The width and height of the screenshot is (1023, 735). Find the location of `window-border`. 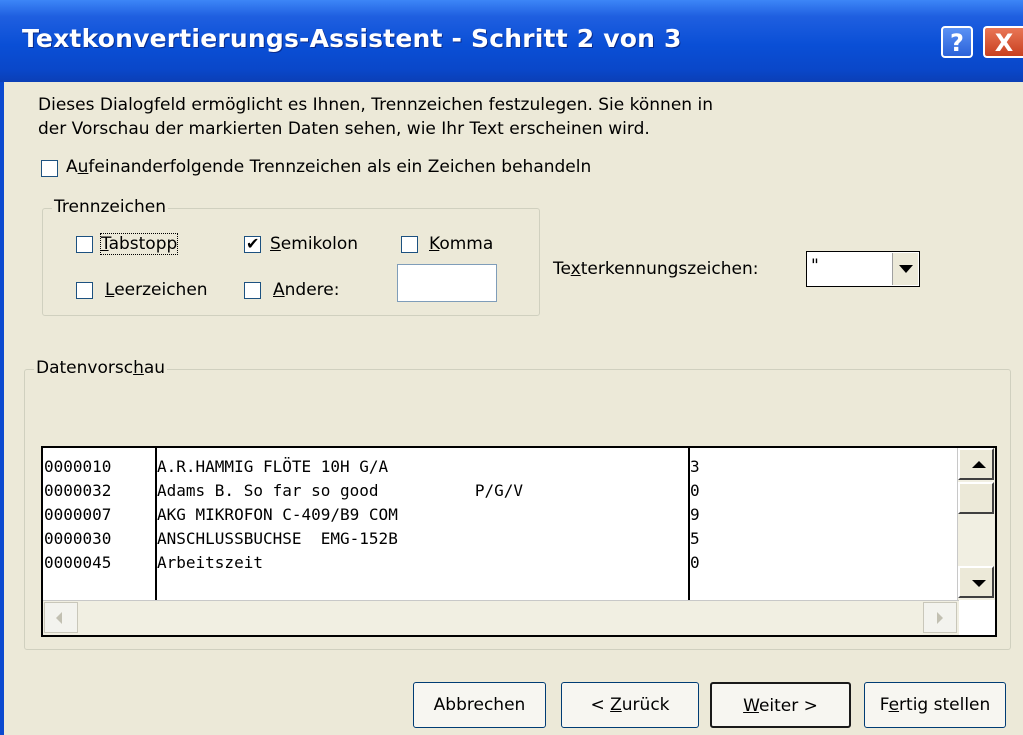

window-border is located at coordinates (2, 408).